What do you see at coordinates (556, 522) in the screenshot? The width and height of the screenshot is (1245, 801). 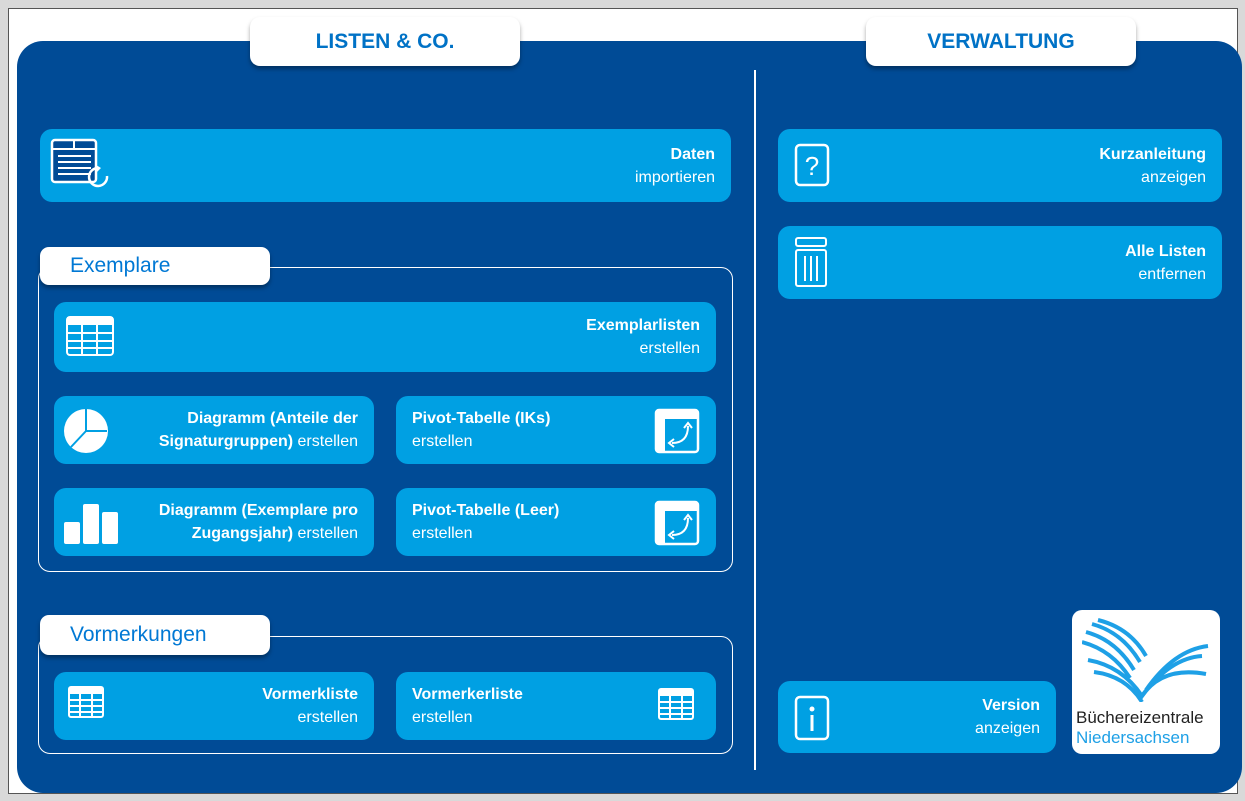 I see `pivot-empty-button: Pivot-Tabelle (Leer) erstellen` at bounding box center [556, 522].